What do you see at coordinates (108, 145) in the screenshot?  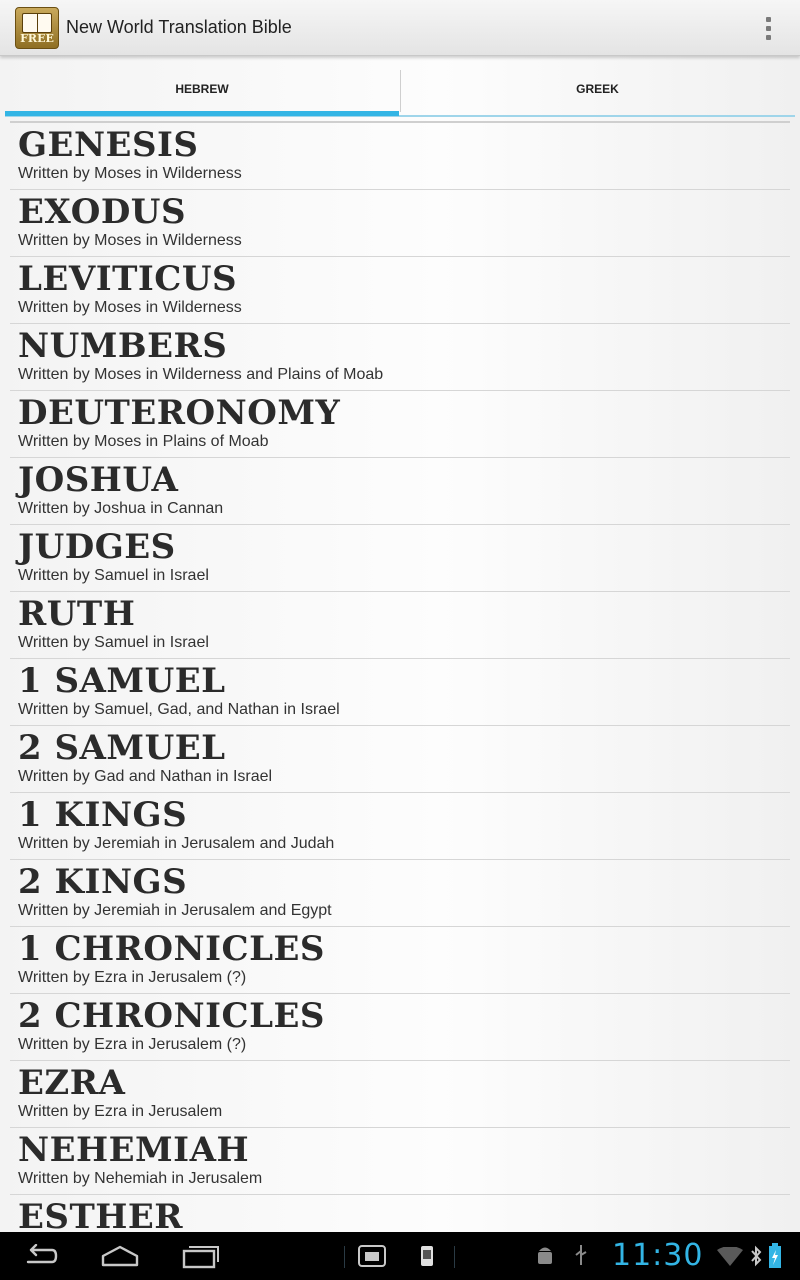 I see `book-name: GENESIS` at bounding box center [108, 145].